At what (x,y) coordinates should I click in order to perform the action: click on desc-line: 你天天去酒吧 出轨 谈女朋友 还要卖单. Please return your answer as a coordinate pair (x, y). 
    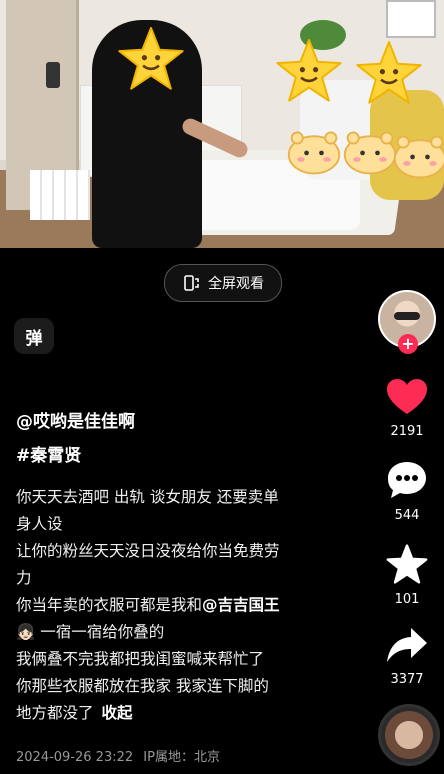
    Looking at the image, I should click on (147, 497).